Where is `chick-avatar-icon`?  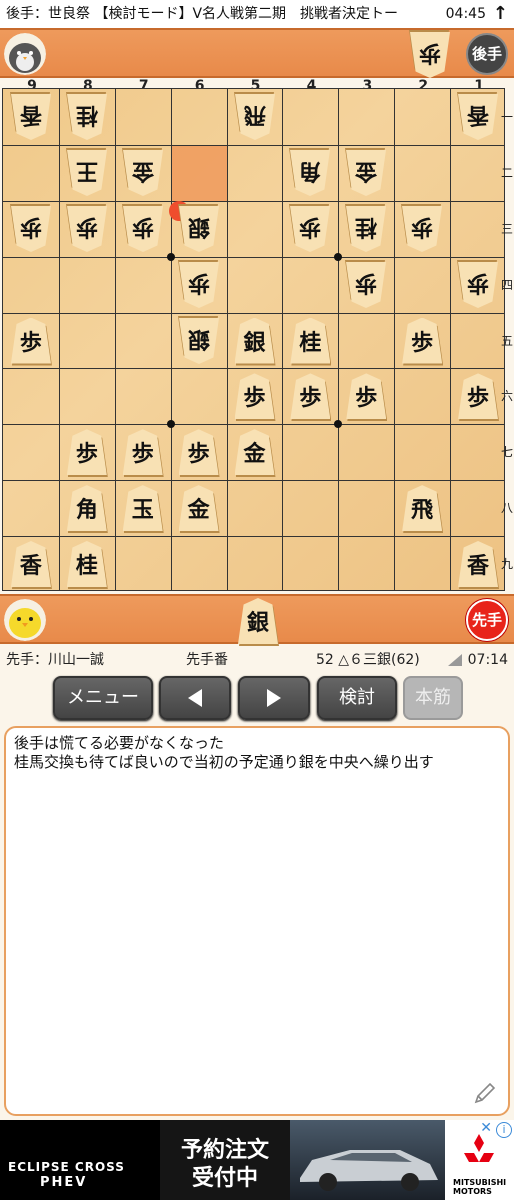
chick-avatar-icon is located at coordinates (25, 620).